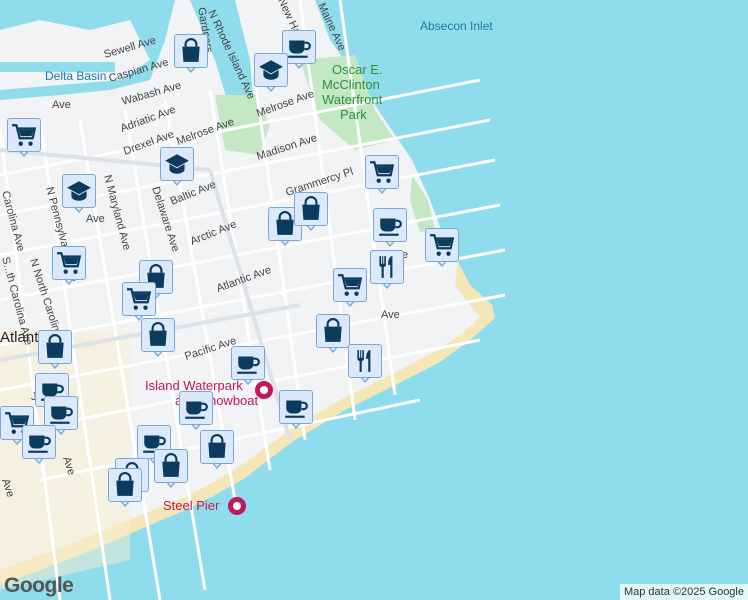 Image resolution: width=748 pixels, height=600 pixels. What do you see at coordinates (39, 585) in the screenshot?
I see `google-logo: Google` at bounding box center [39, 585].